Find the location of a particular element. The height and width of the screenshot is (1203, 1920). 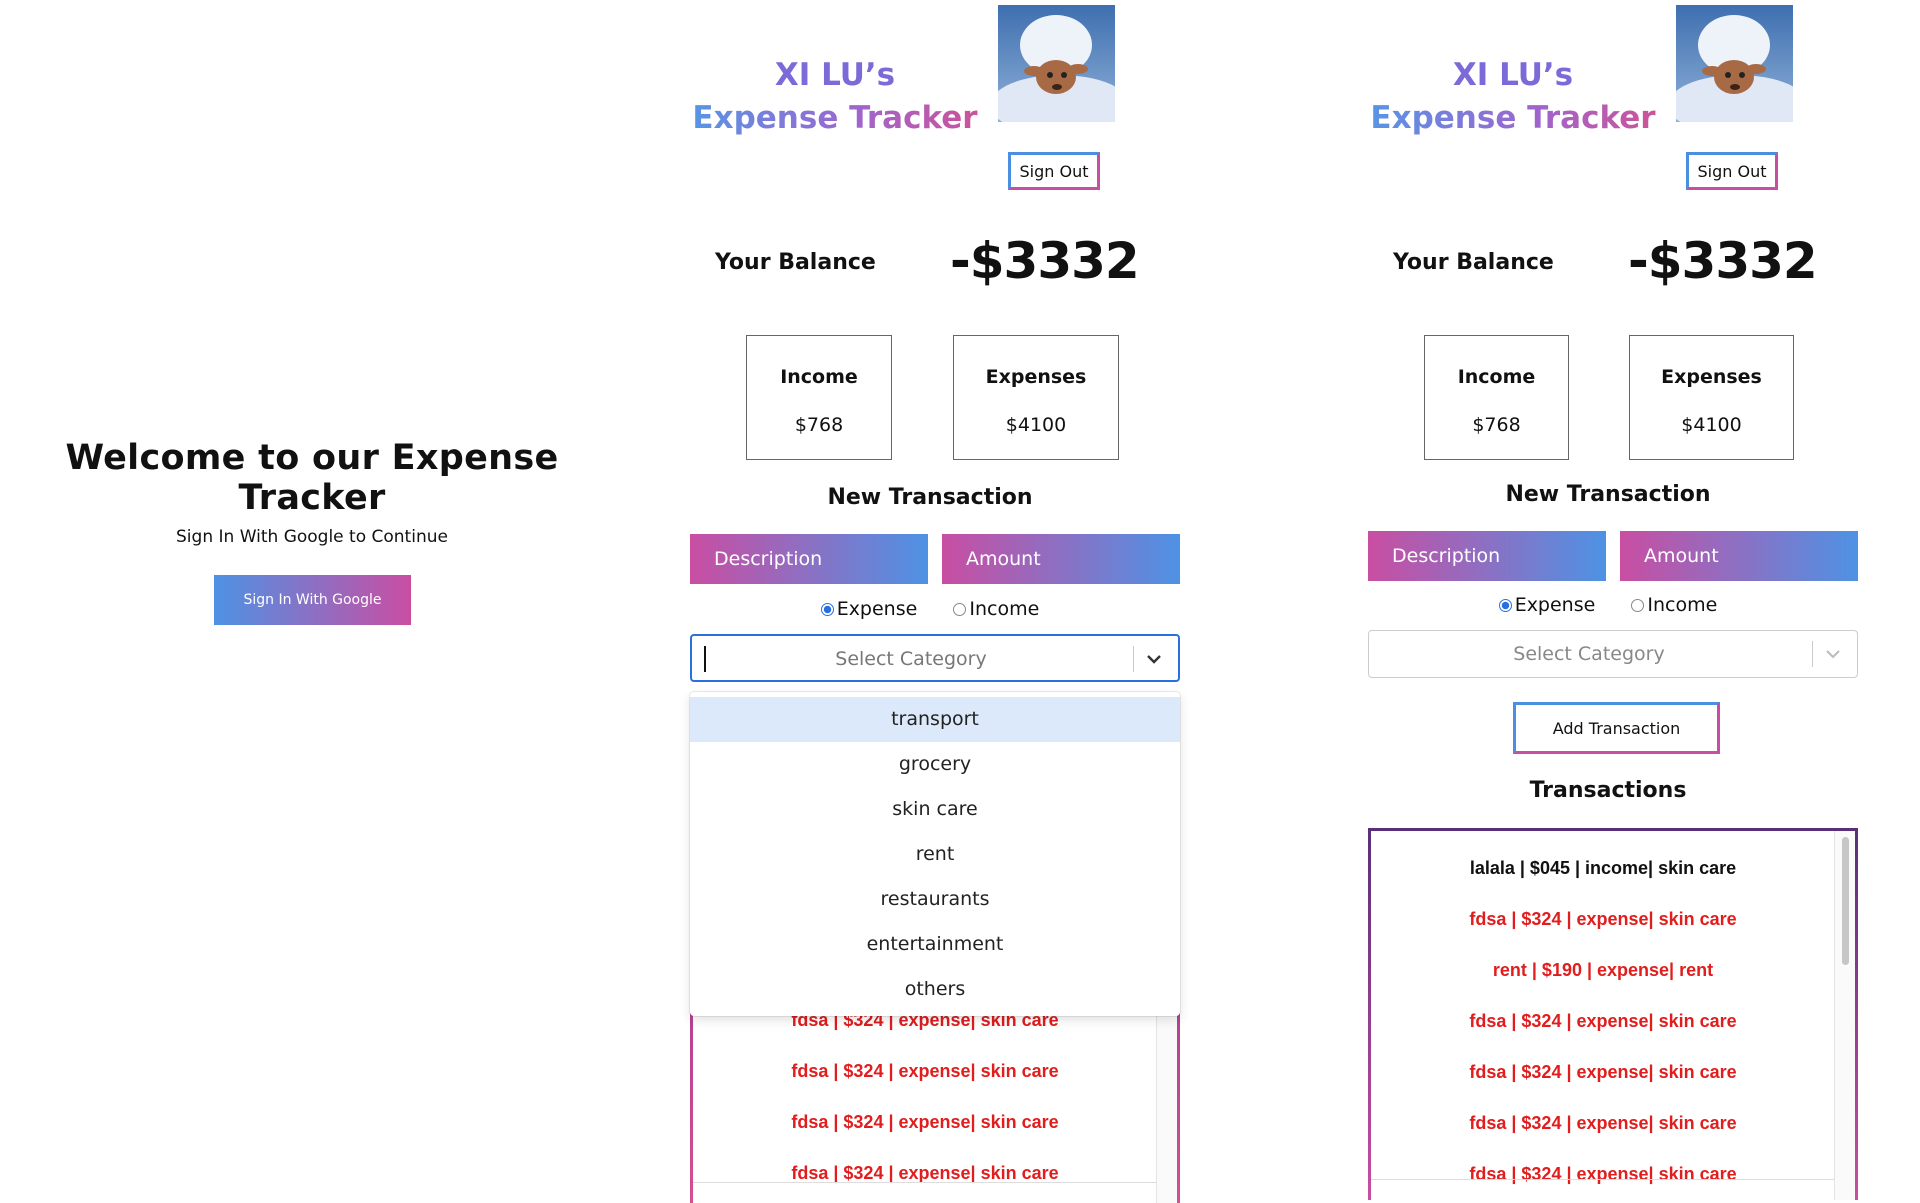

scrollbar-thumb is located at coordinates (1845, 901).